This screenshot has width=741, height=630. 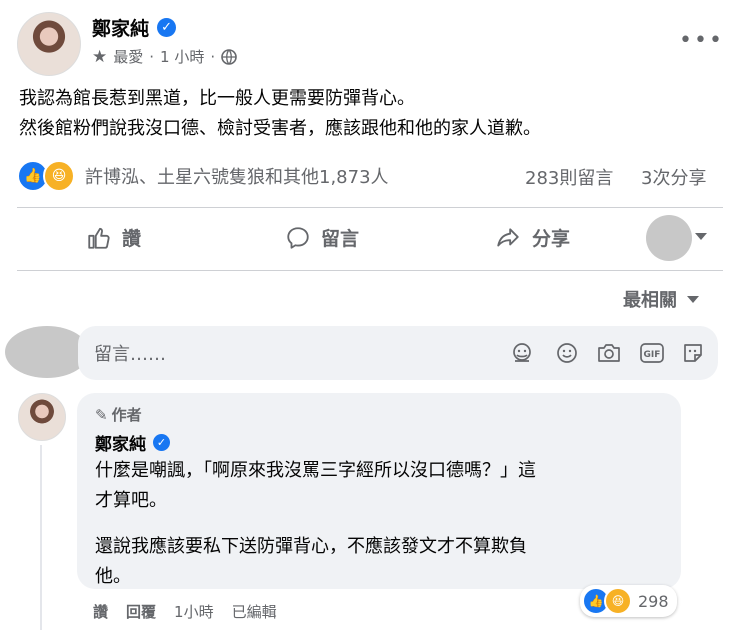 What do you see at coordinates (113, 237) in the screenshot?
I see `like-button: 讚` at bounding box center [113, 237].